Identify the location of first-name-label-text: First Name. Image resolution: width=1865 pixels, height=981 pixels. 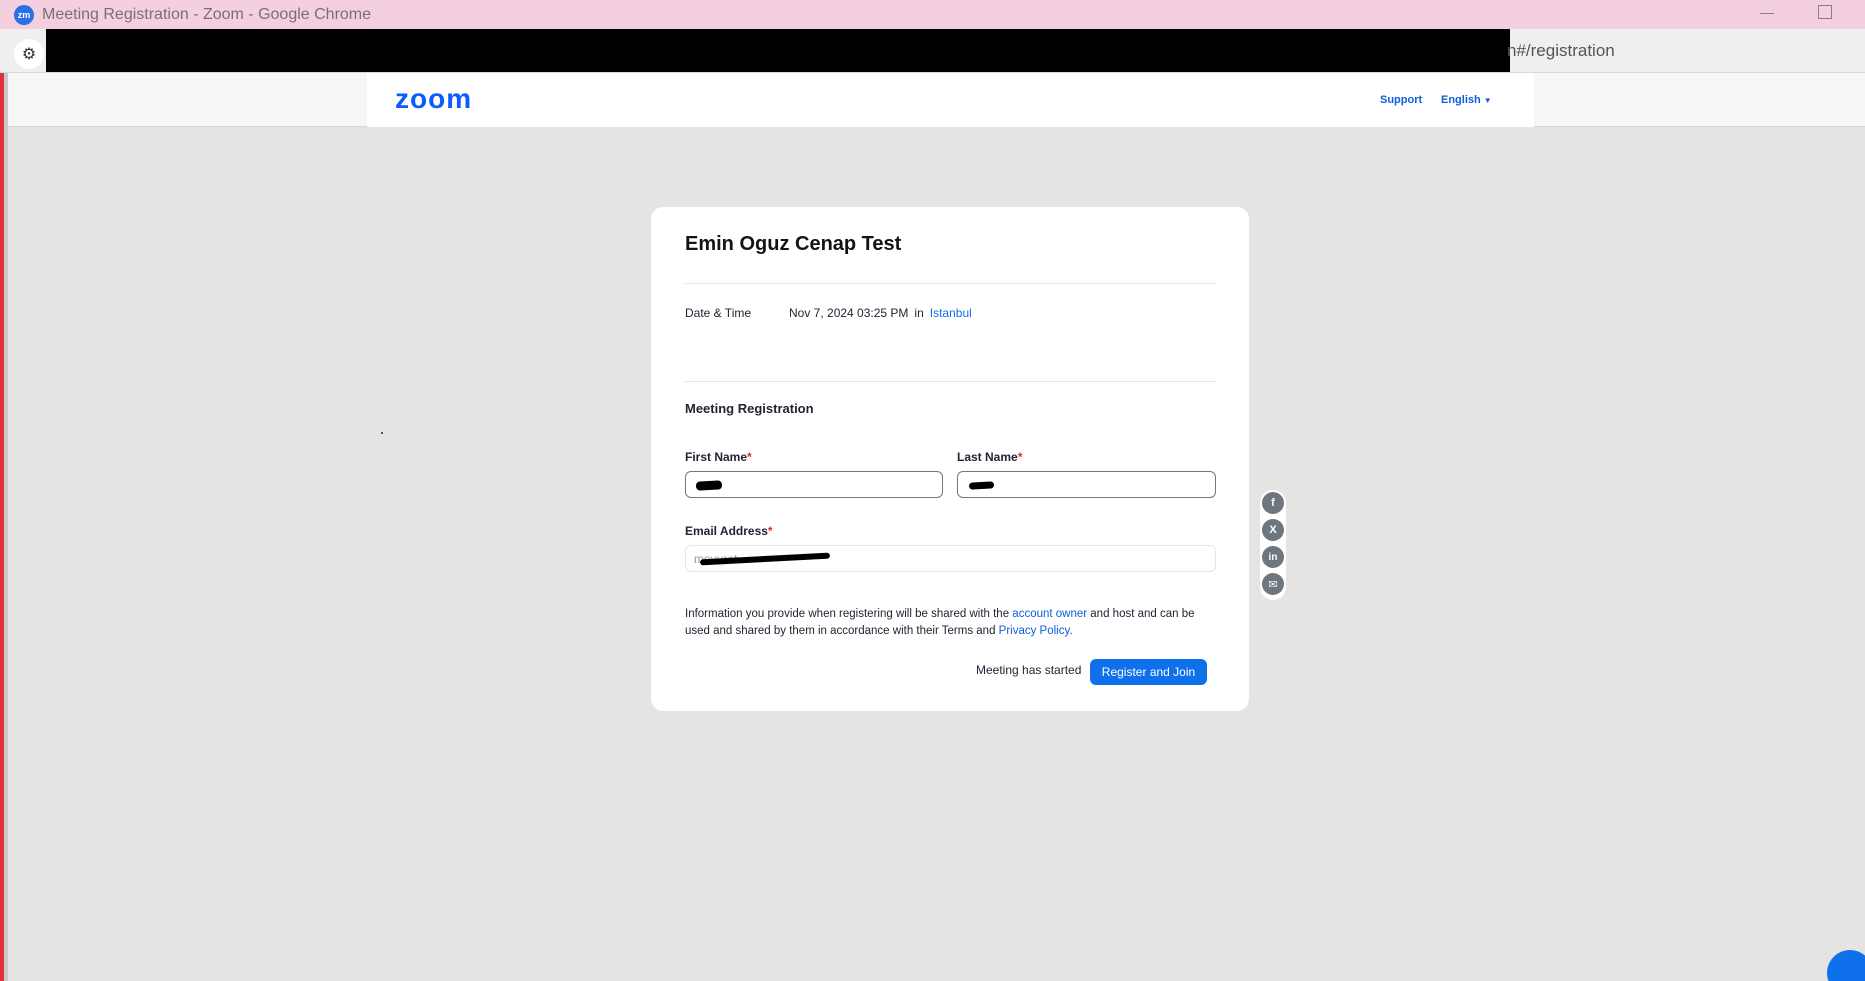
(716, 457).